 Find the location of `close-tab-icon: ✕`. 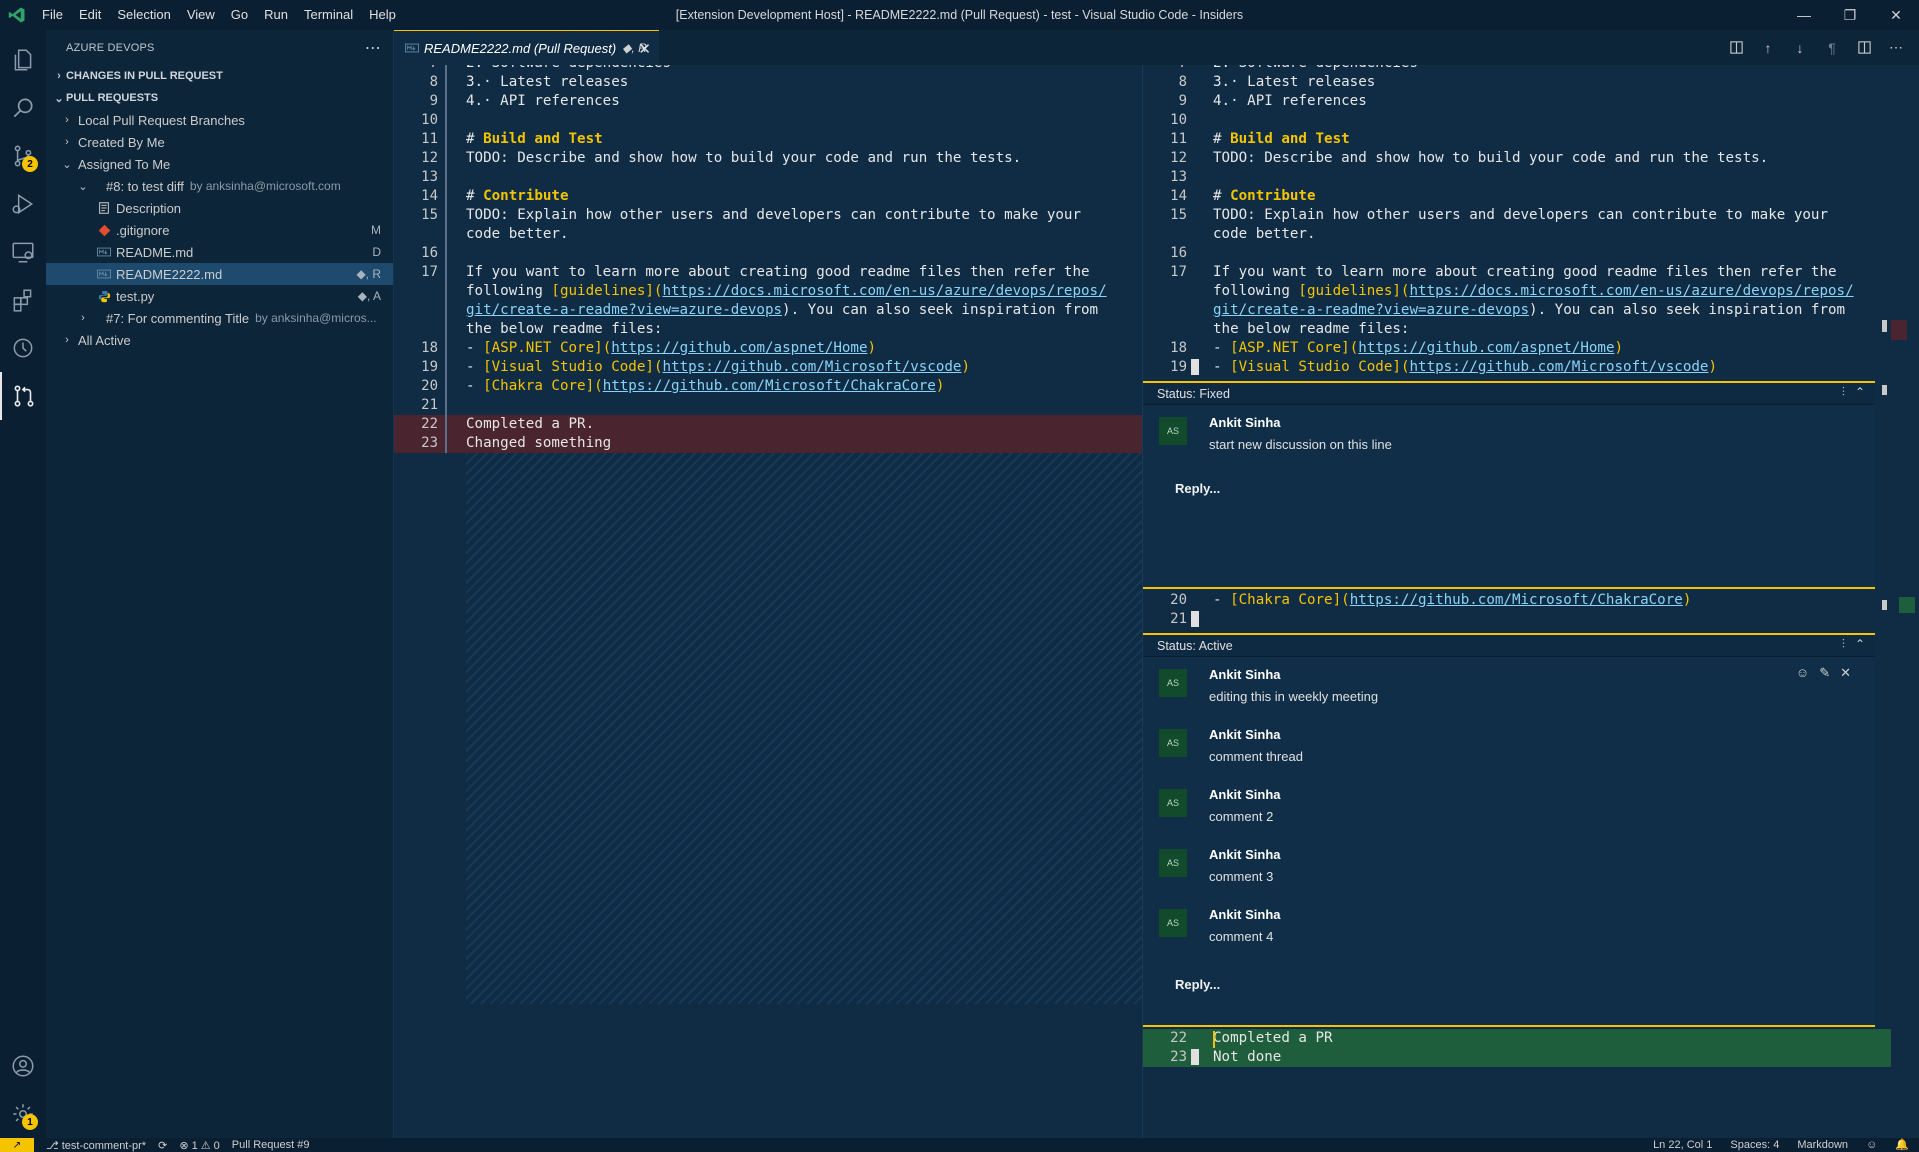

close-tab-icon: ✕ is located at coordinates (644, 49).